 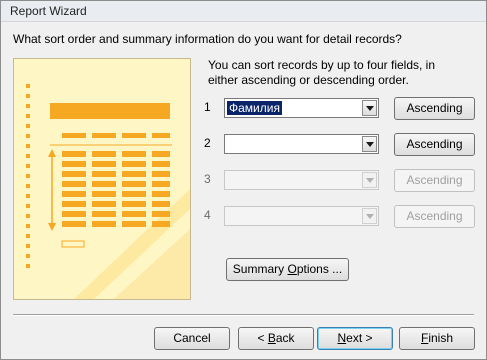 I want to click on footer-divider, so click(x=243, y=315).